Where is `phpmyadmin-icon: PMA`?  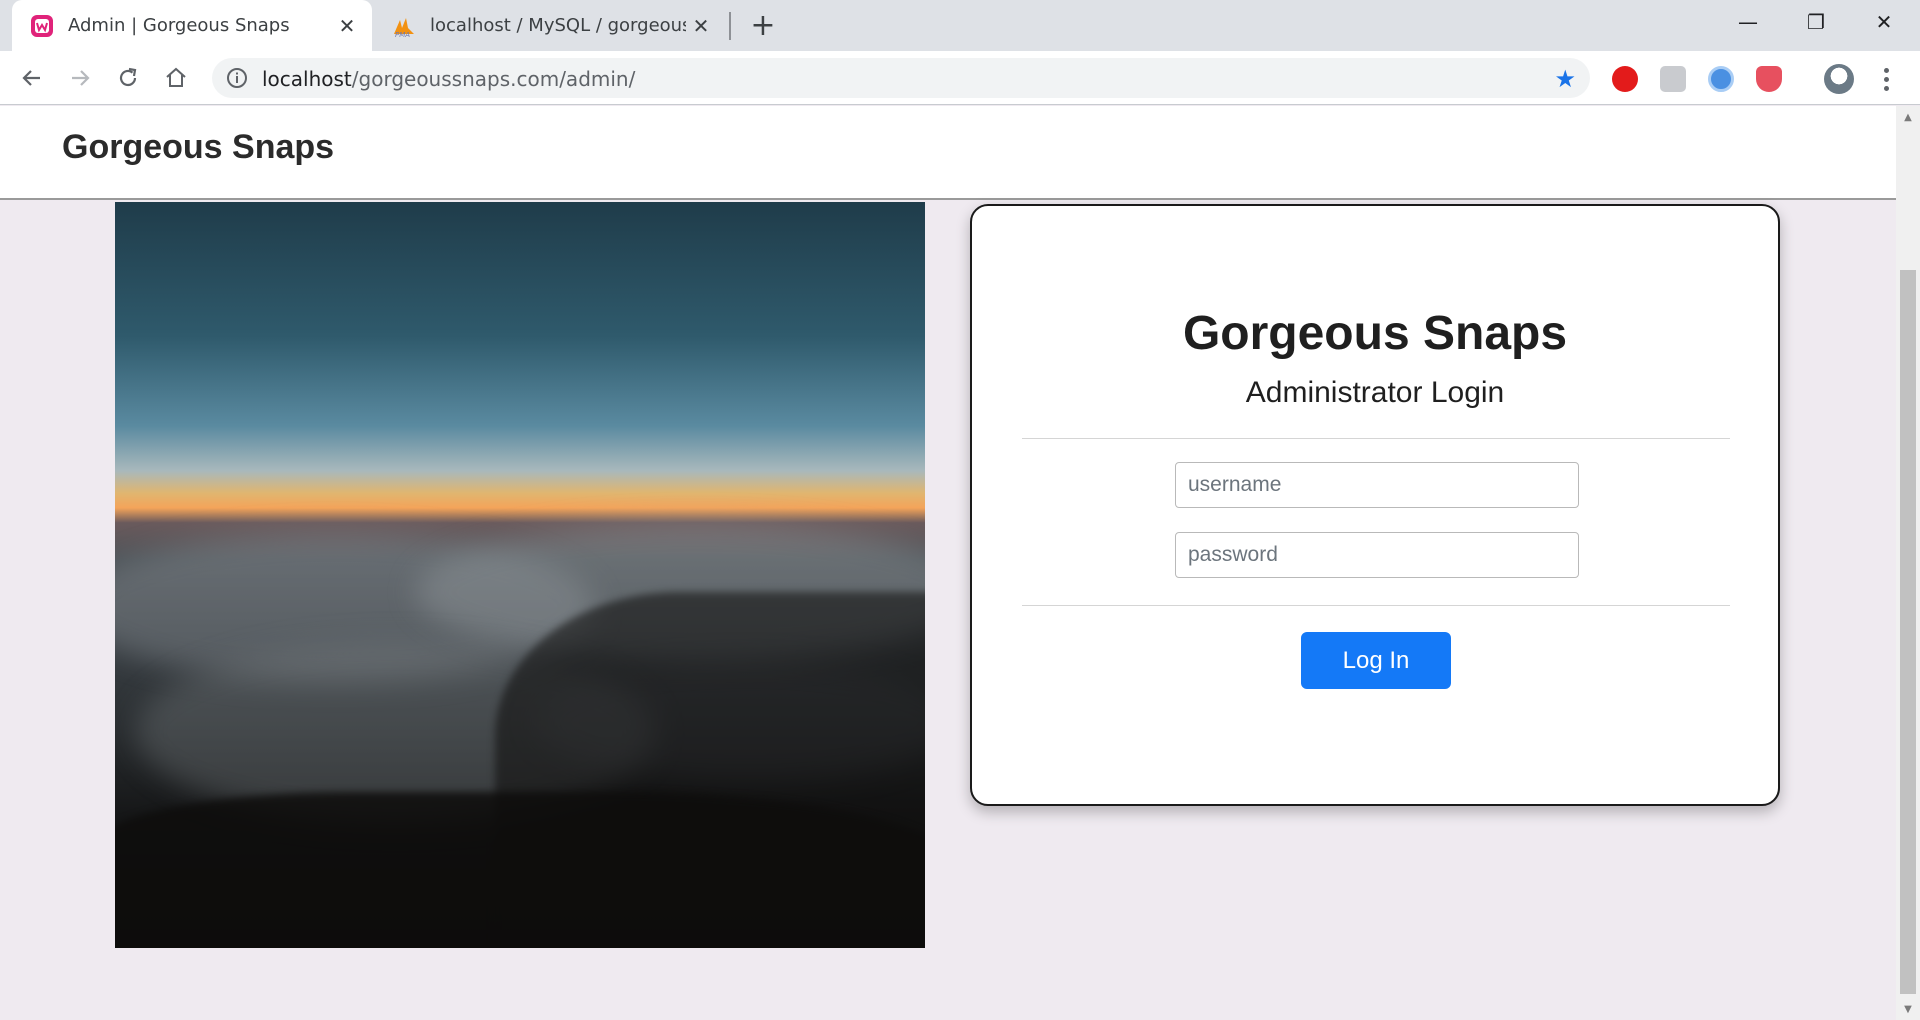
phpmyadmin-icon: PMA is located at coordinates (404, 27).